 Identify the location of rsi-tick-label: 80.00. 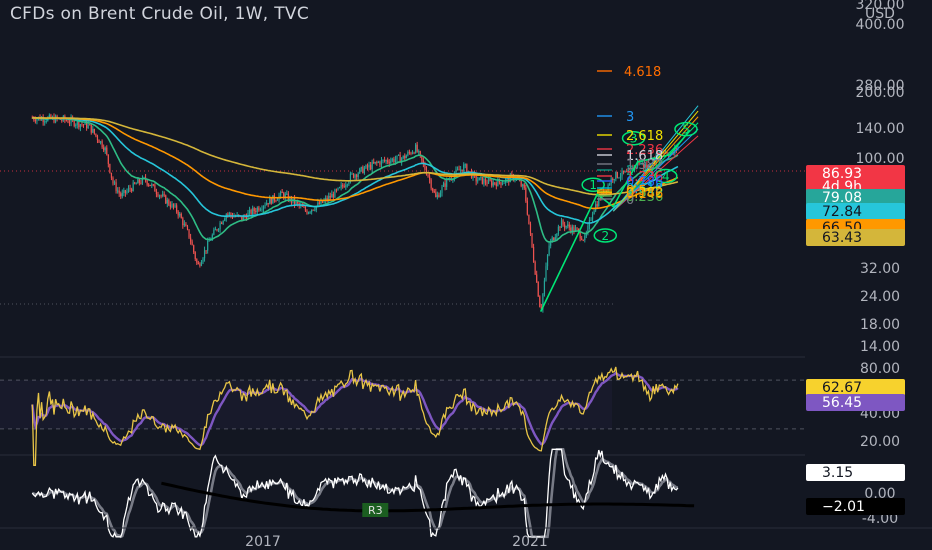
(880, 369).